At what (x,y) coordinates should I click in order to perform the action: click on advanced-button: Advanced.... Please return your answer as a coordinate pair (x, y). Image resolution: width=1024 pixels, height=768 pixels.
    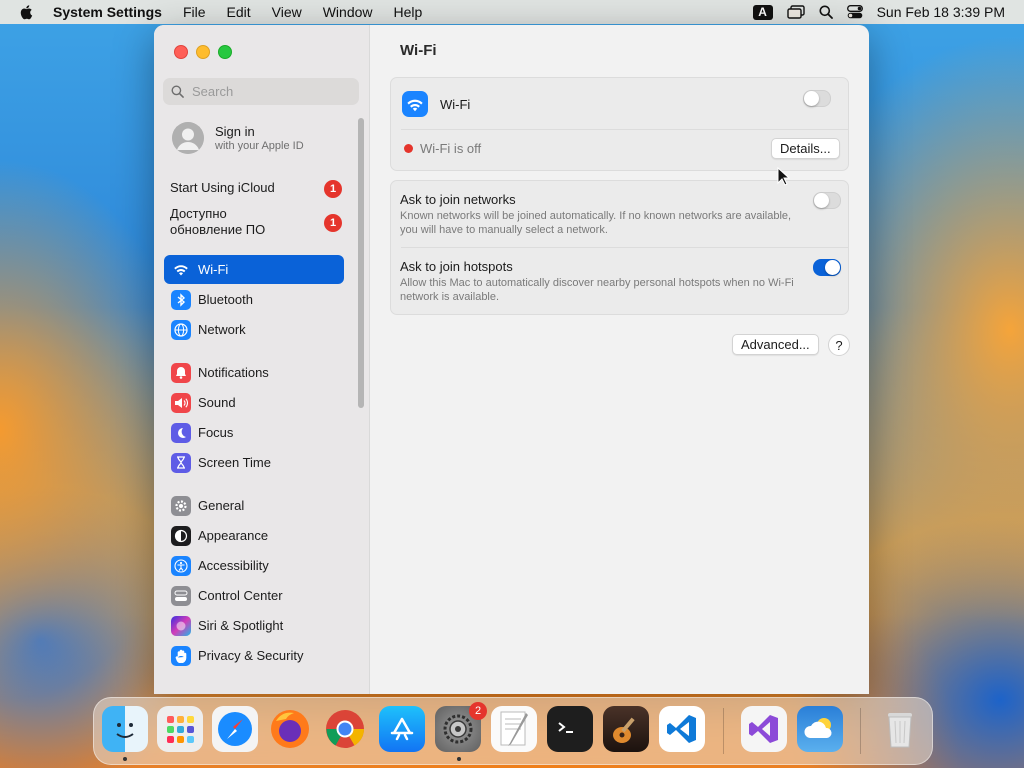
    Looking at the image, I should click on (775, 344).